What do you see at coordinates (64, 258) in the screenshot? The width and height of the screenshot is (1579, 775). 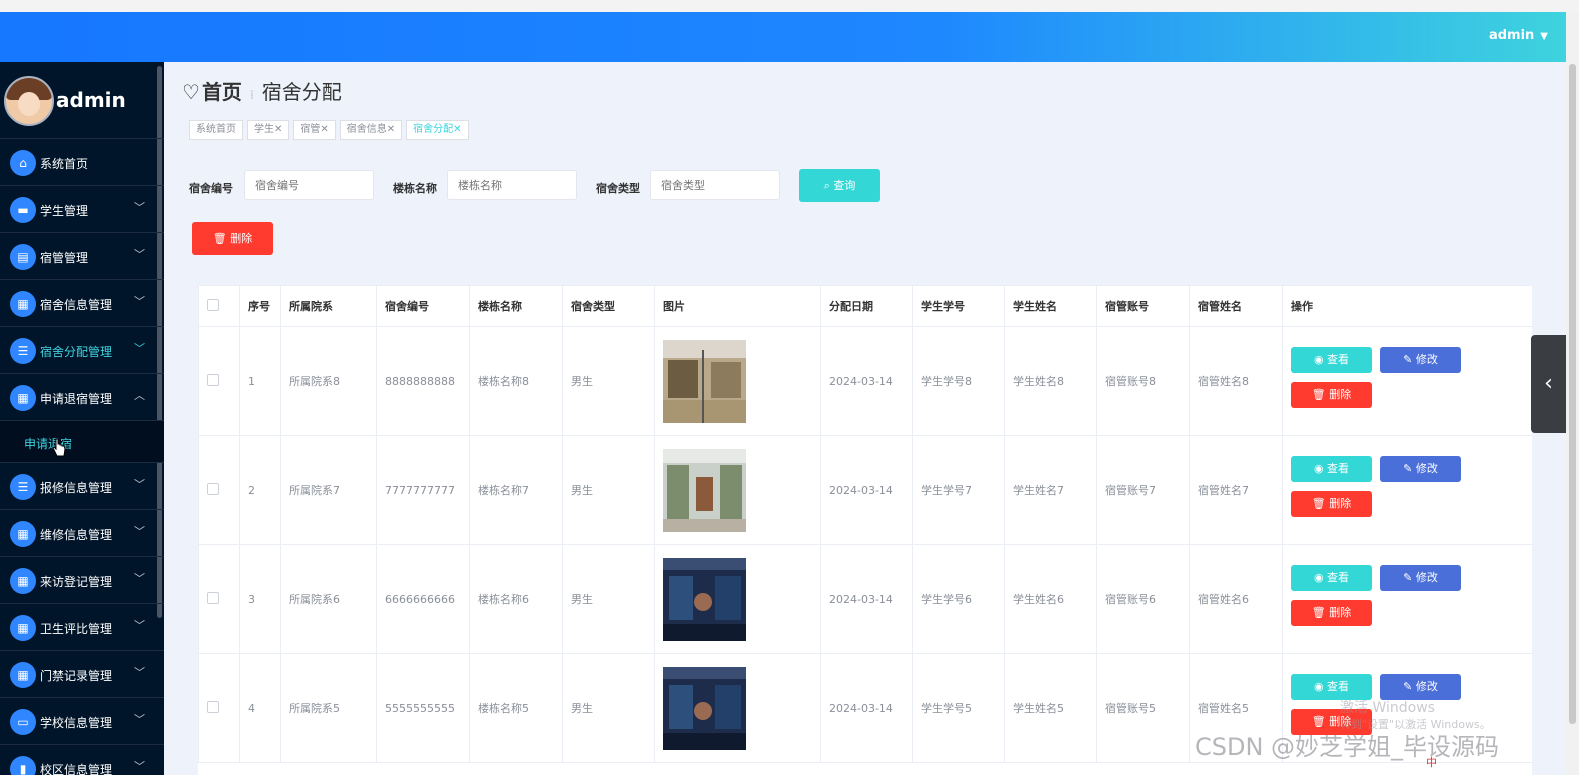 I see `sidebar-item-label: 宿管管理` at bounding box center [64, 258].